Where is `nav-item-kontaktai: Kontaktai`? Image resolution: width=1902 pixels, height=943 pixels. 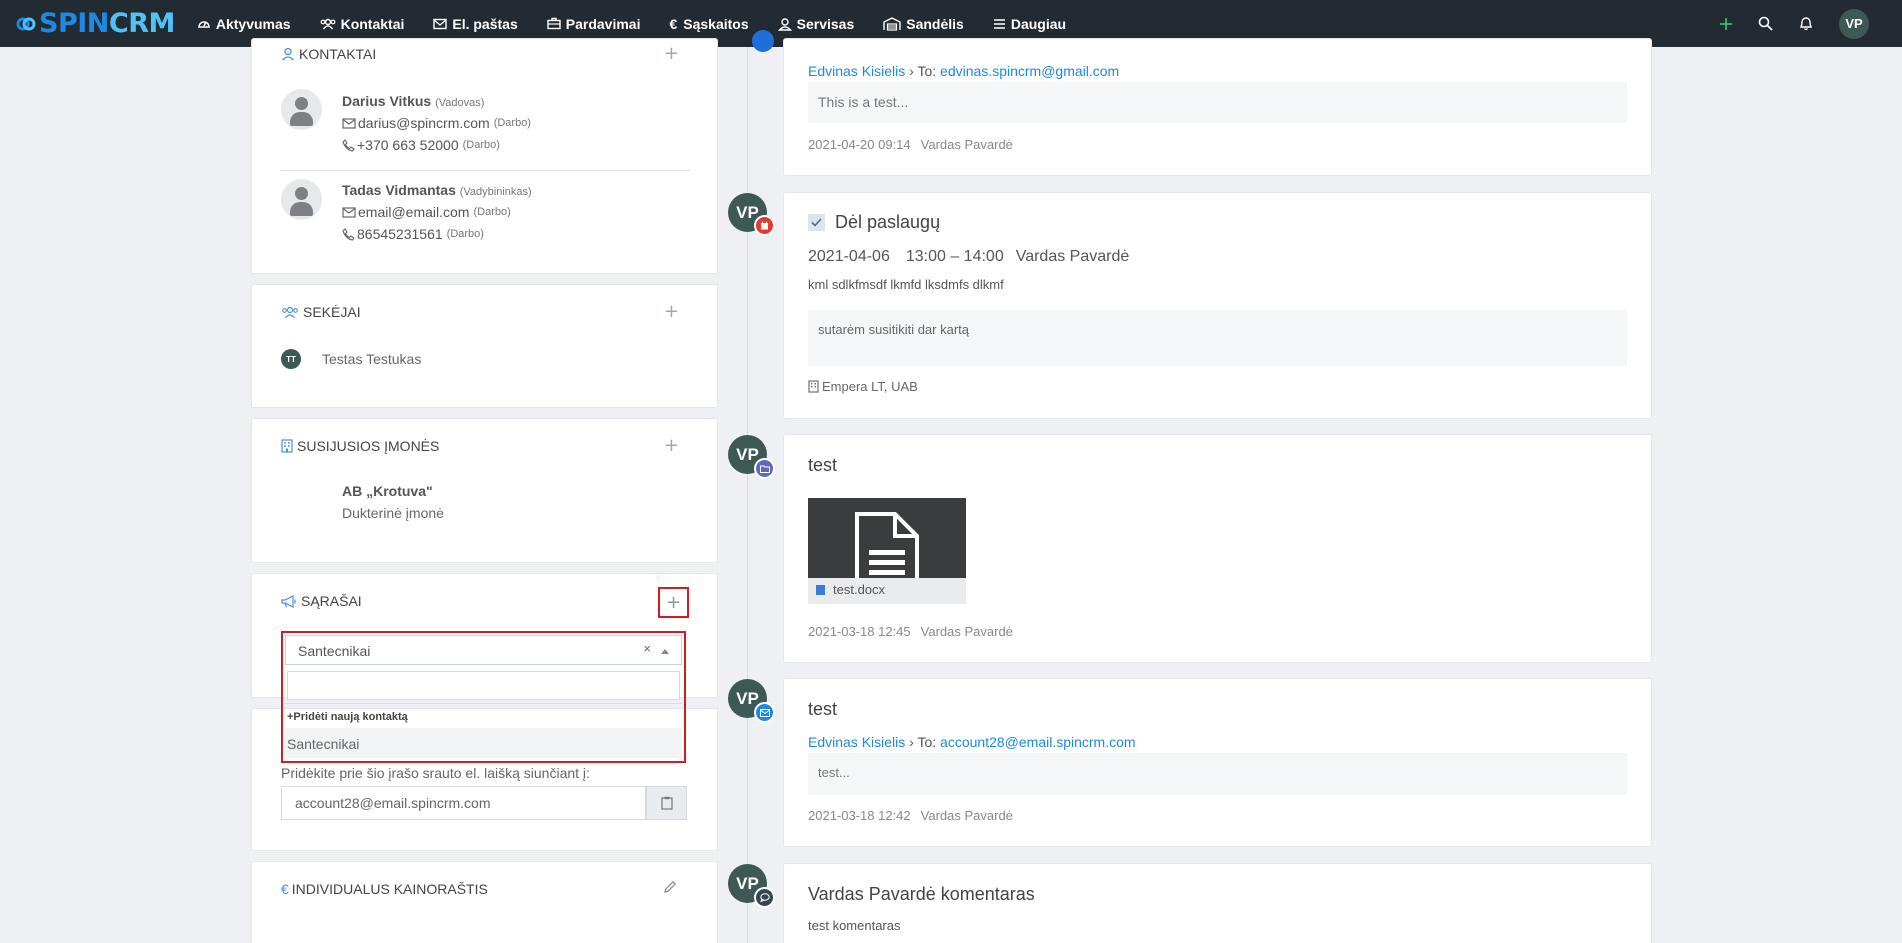 nav-item-kontaktai: Kontaktai is located at coordinates (362, 23).